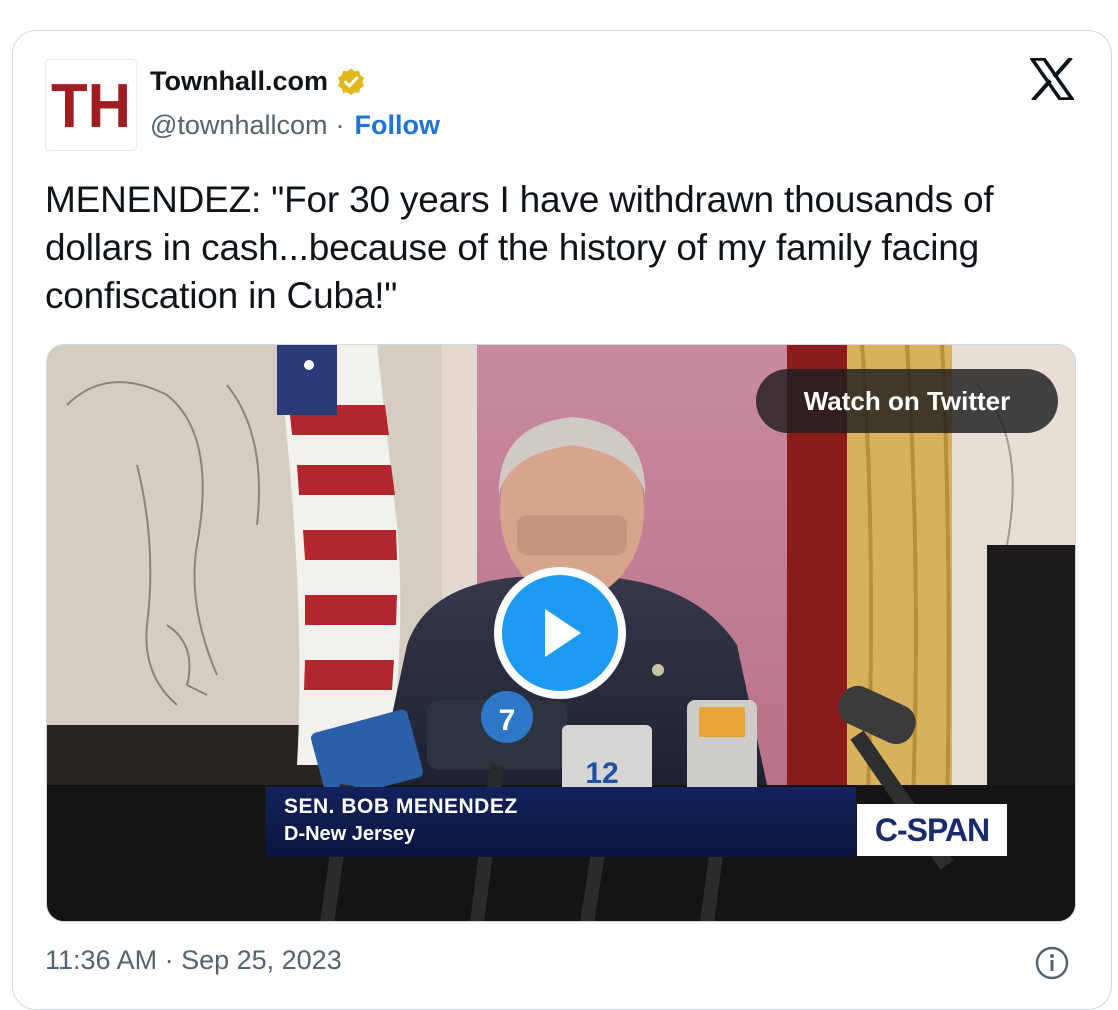  I want to click on author-avatar: TH, so click(91, 105).